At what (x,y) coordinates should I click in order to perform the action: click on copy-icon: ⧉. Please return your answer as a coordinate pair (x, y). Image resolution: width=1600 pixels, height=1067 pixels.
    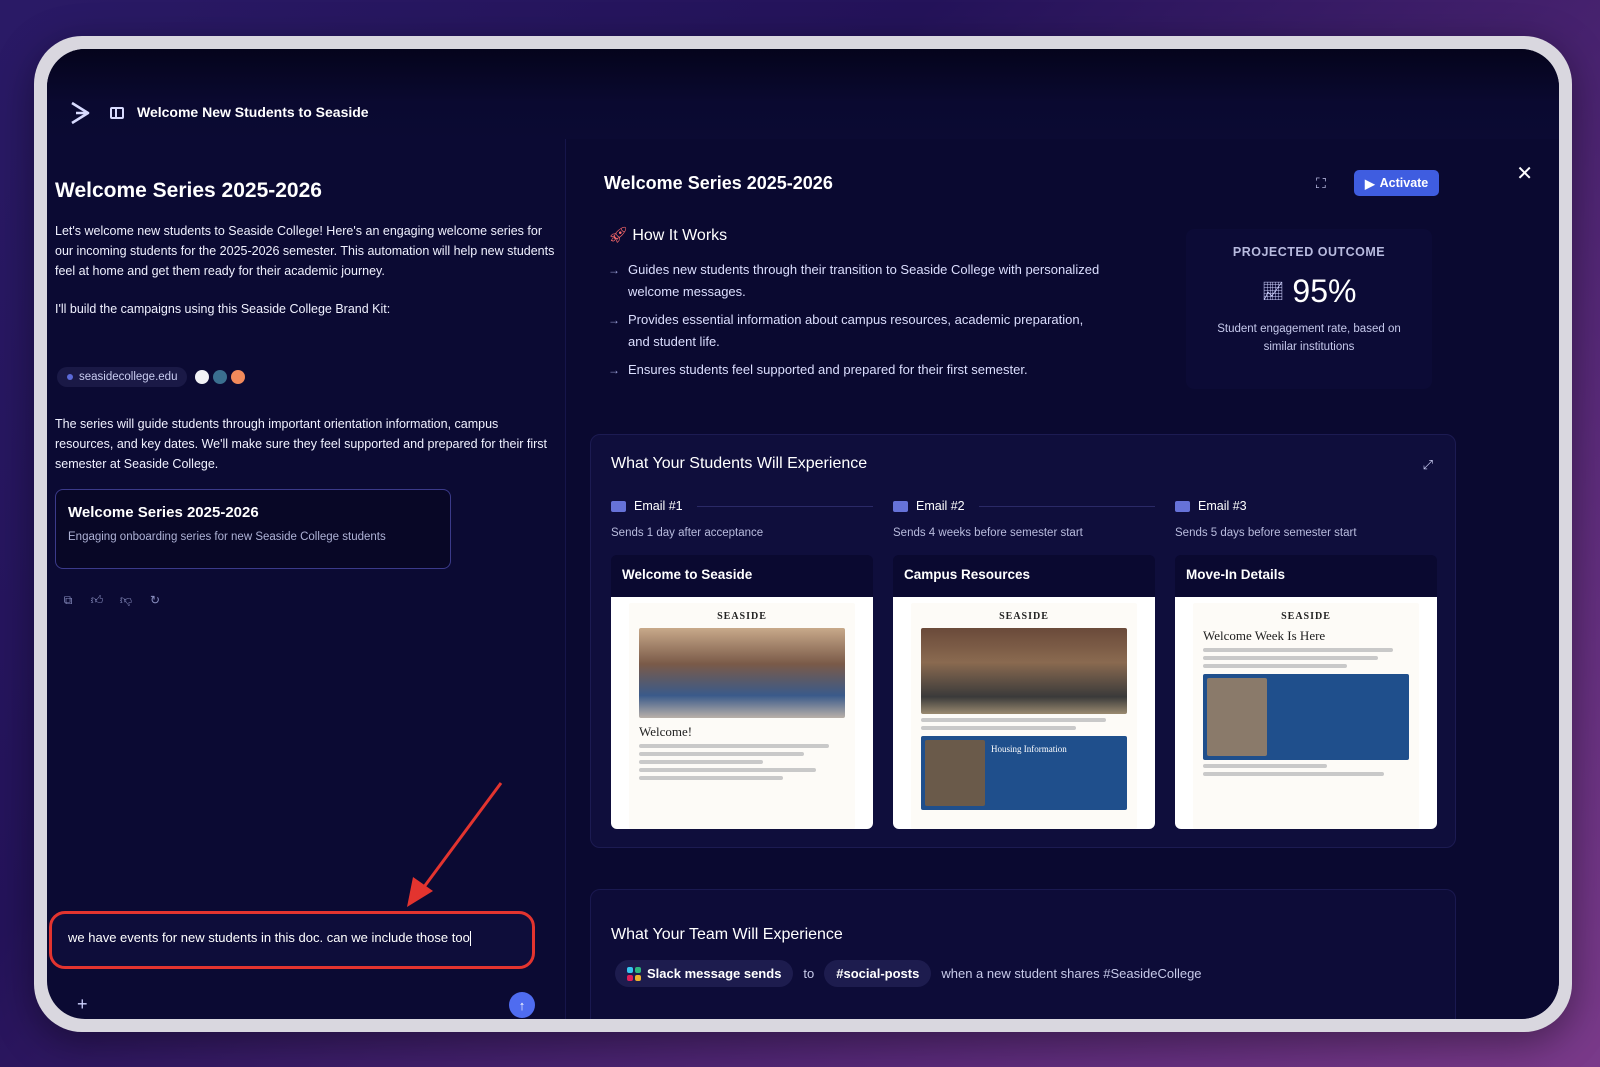
    Looking at the image, I should click on (68, 600).